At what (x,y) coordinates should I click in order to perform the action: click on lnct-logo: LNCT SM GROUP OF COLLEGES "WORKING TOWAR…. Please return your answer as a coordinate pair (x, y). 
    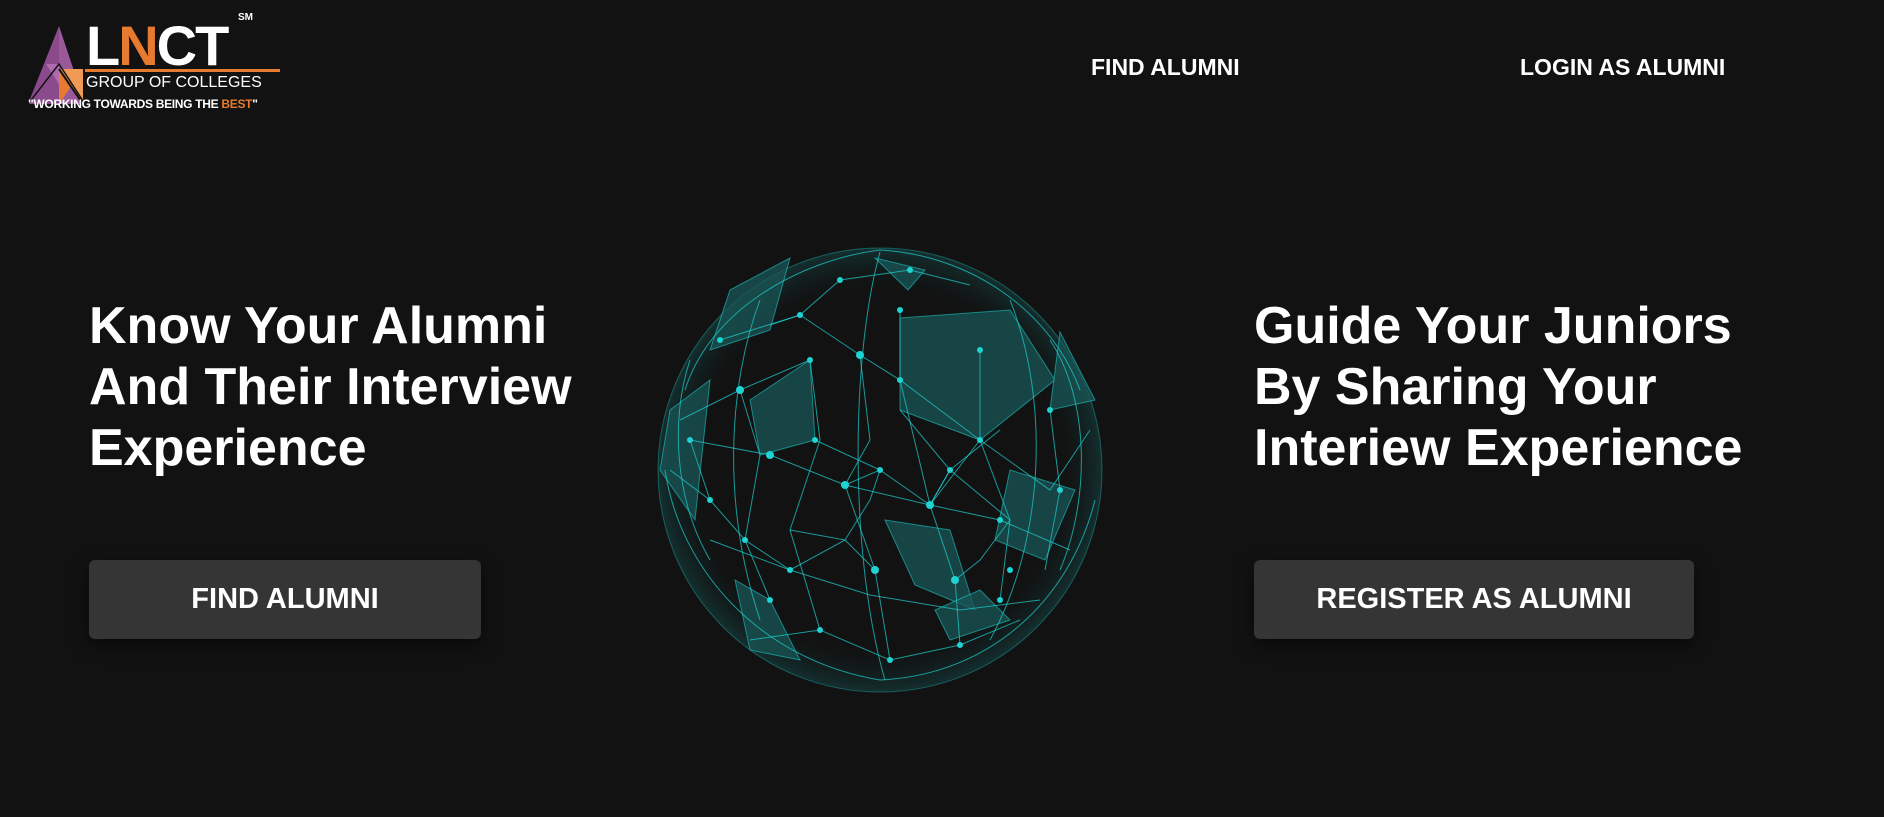
    Looking at the image, I should click on (154, 64).